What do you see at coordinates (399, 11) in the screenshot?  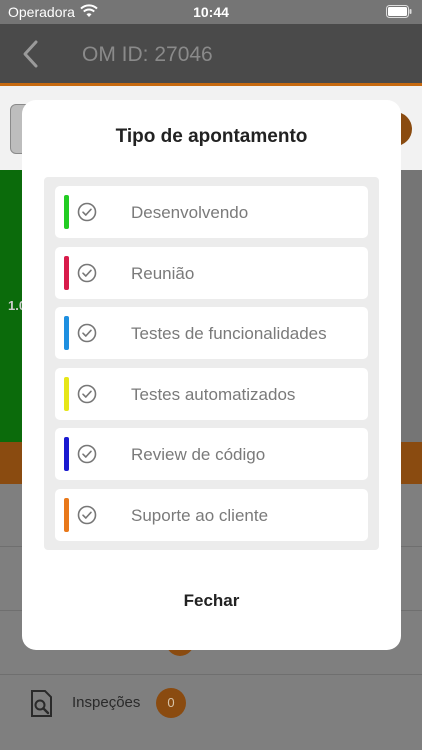 I see `battery-icon` at bounding box center [399, 11].